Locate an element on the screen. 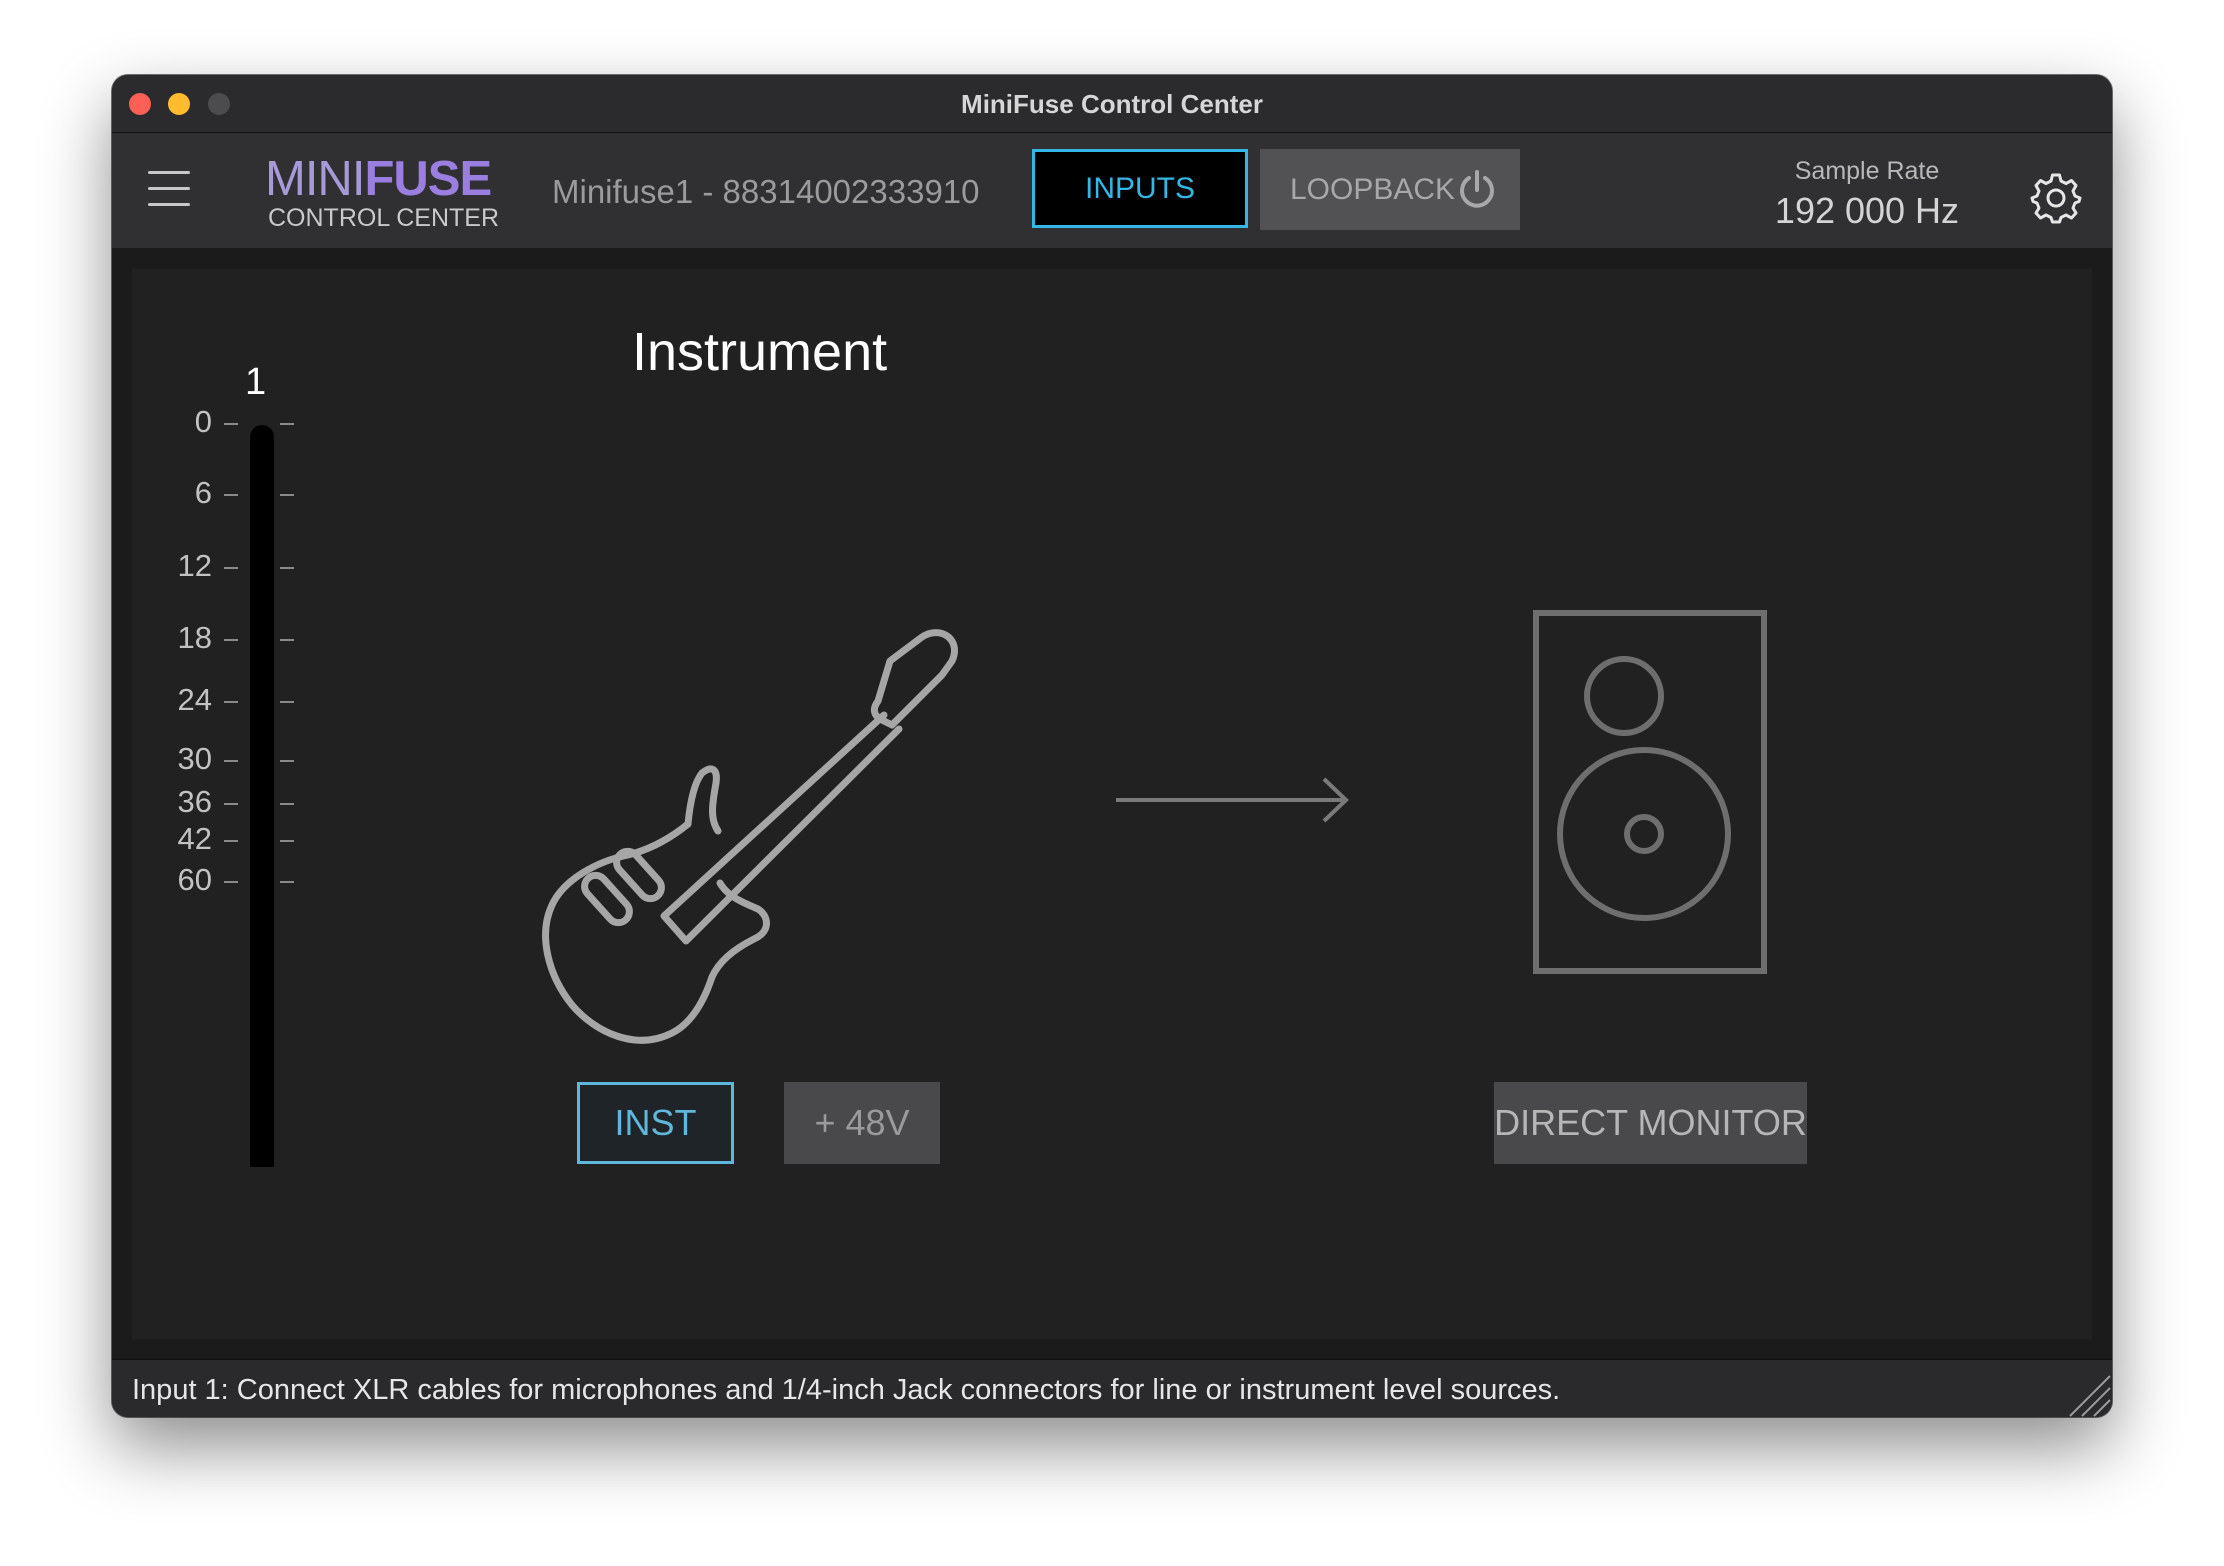  gear-icon is located at coordinates (2056, 198).